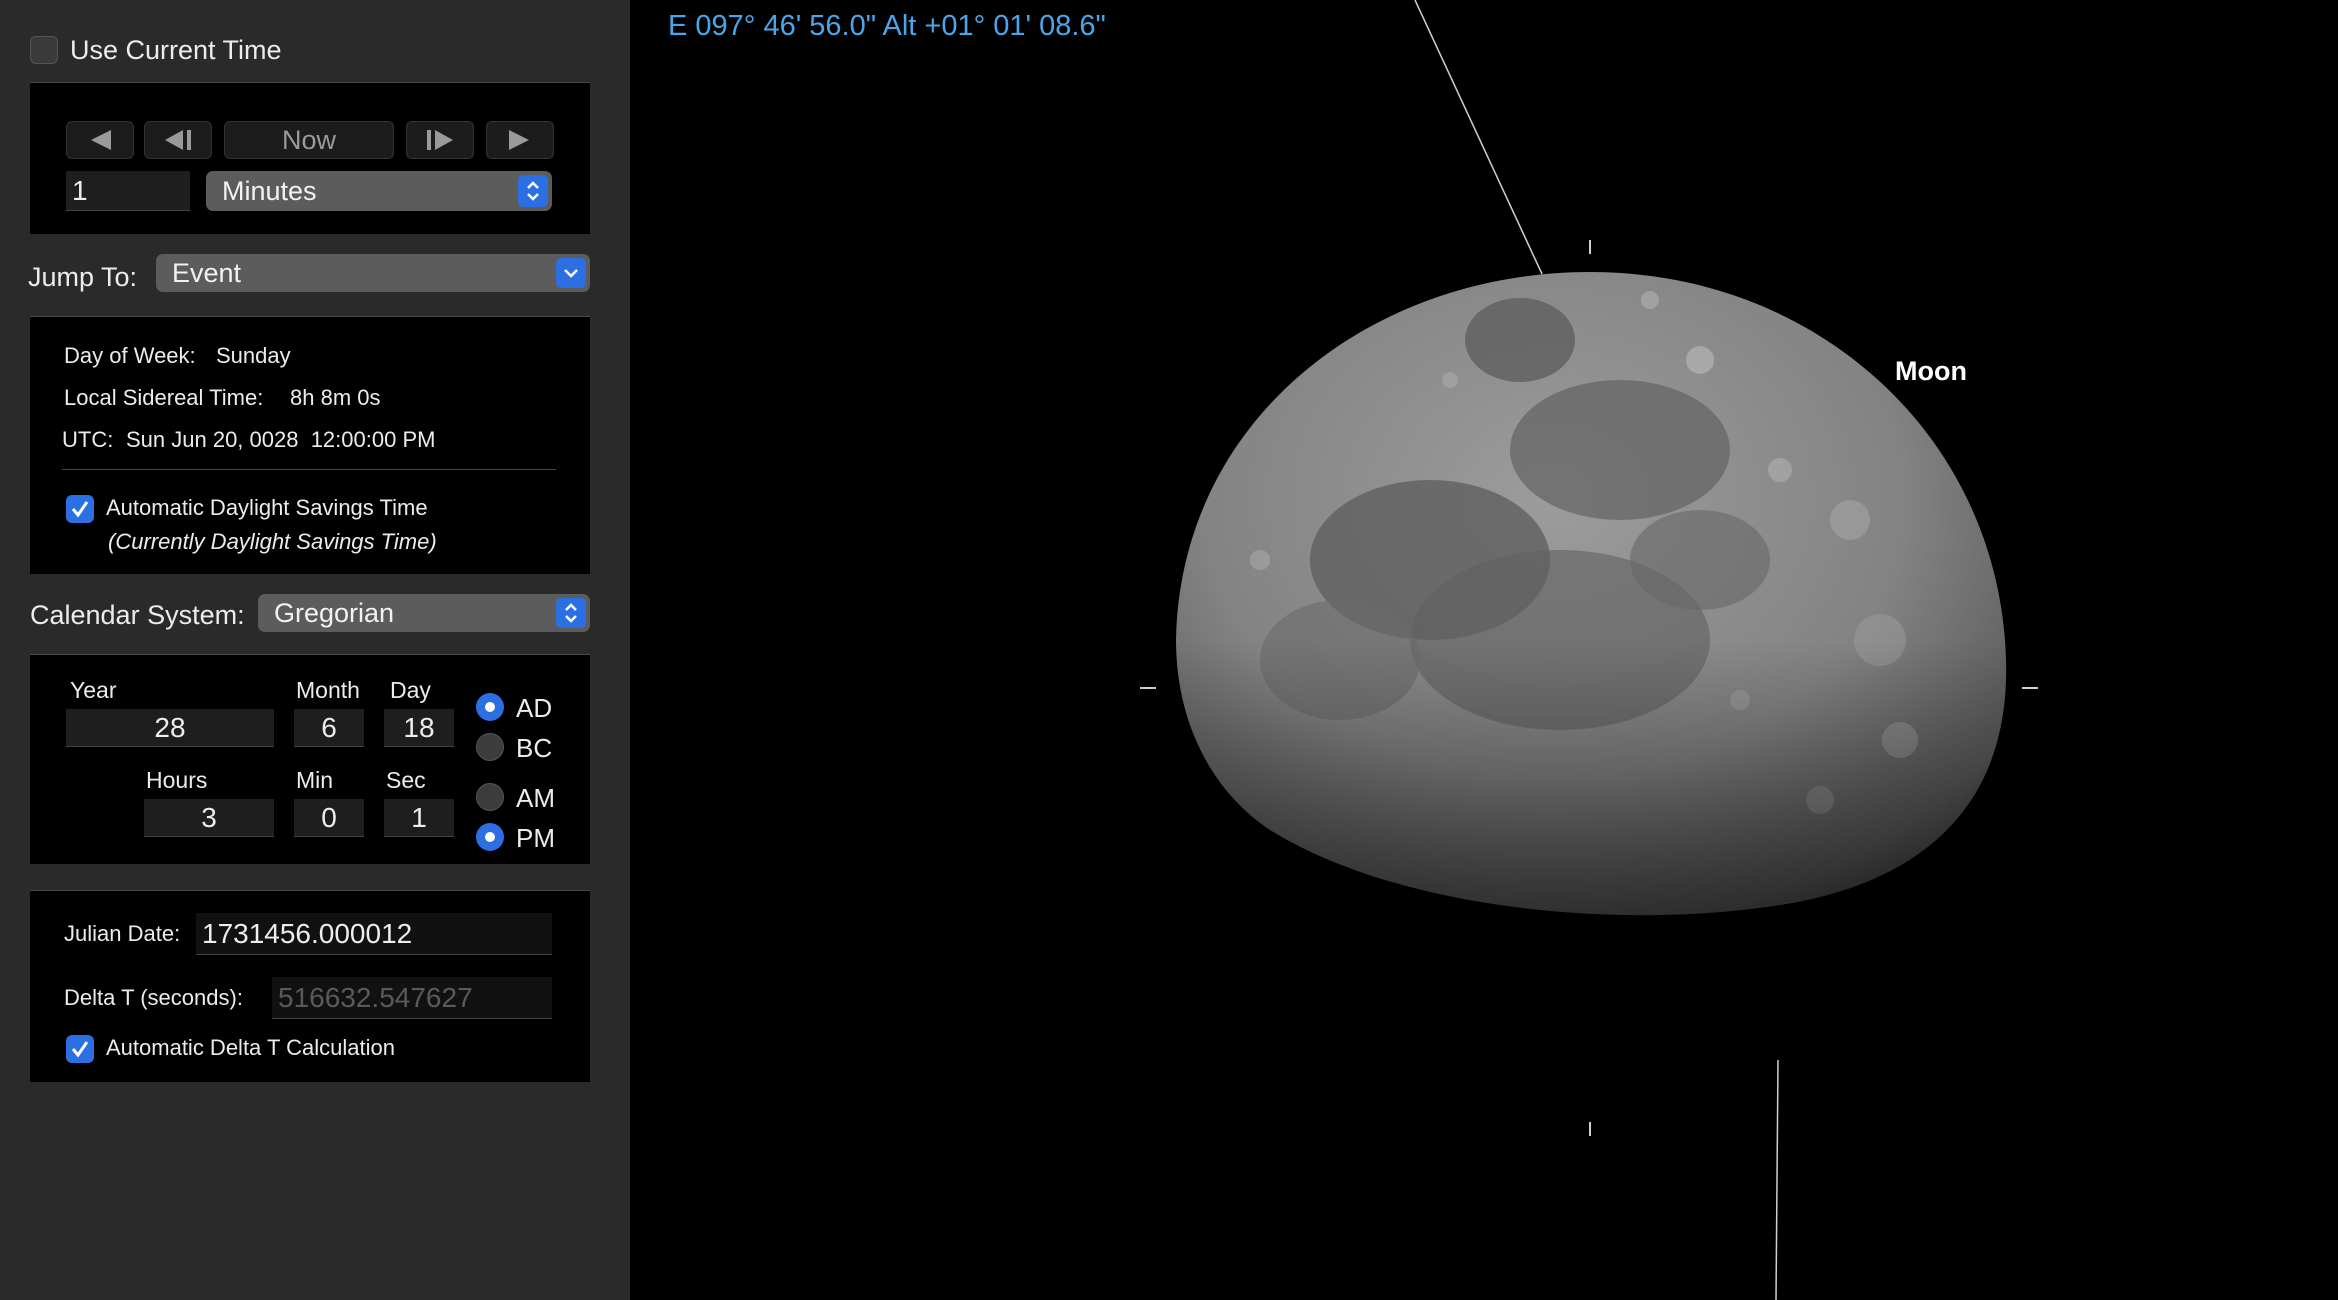 This screenshot has height=1300, width=2338. What do you see at coordinates (267, 507) in the screenshot?
I see `auto-dst-label: Automatic Daylight Savings Time` at bounding box center [267, 507].